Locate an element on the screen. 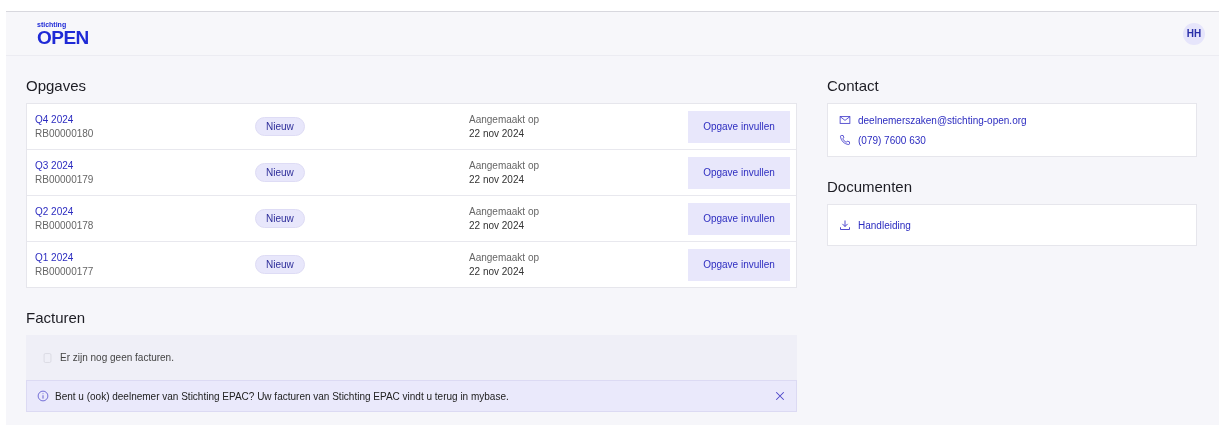 The image size is (1219, 425). period-link: Q2 2024 is located at coordinates (145, 211).